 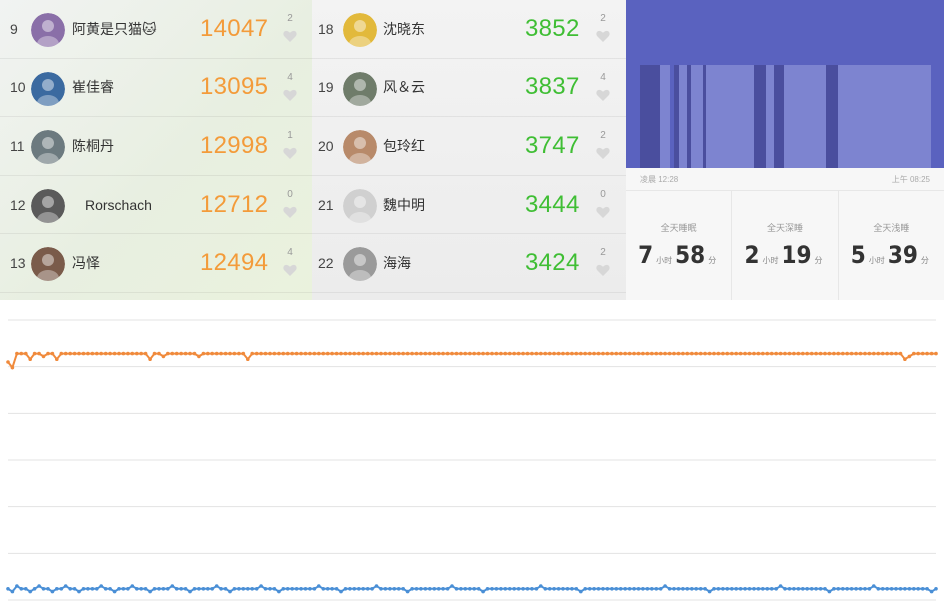 I want to click on rank-number: 21, so click(x=326, y=204).